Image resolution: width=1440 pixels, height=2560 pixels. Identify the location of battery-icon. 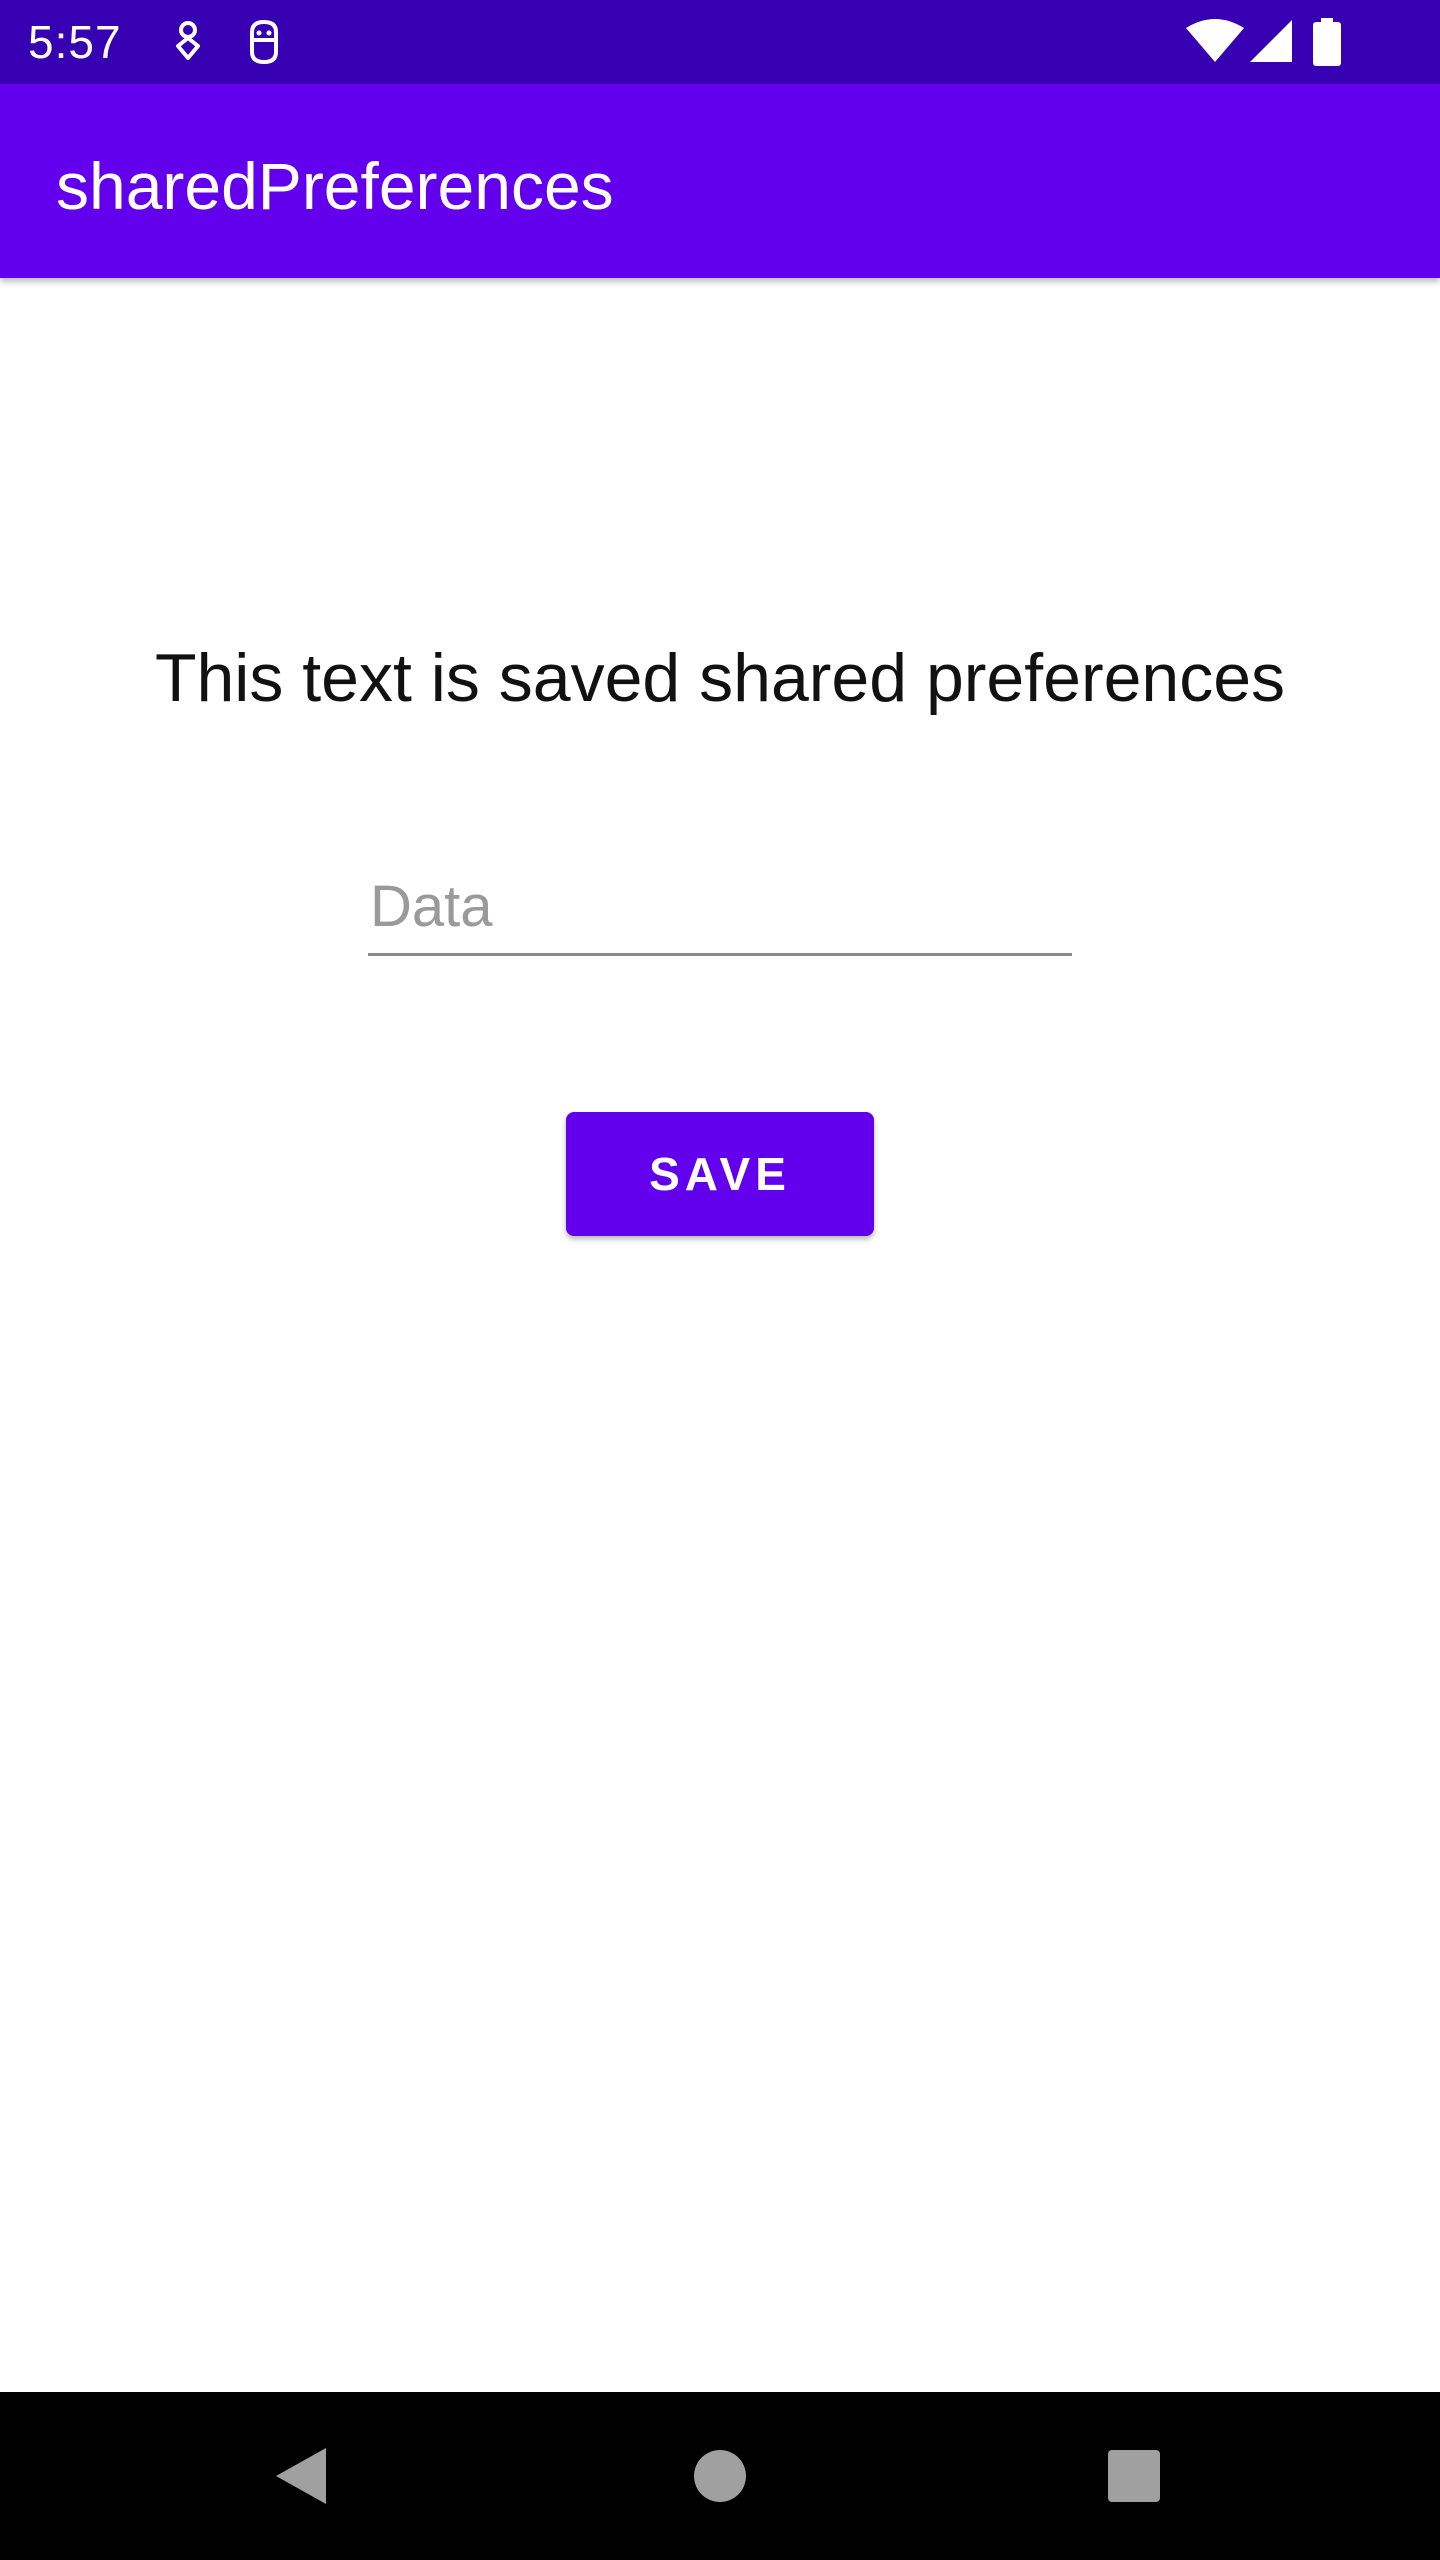
(1327, 42).